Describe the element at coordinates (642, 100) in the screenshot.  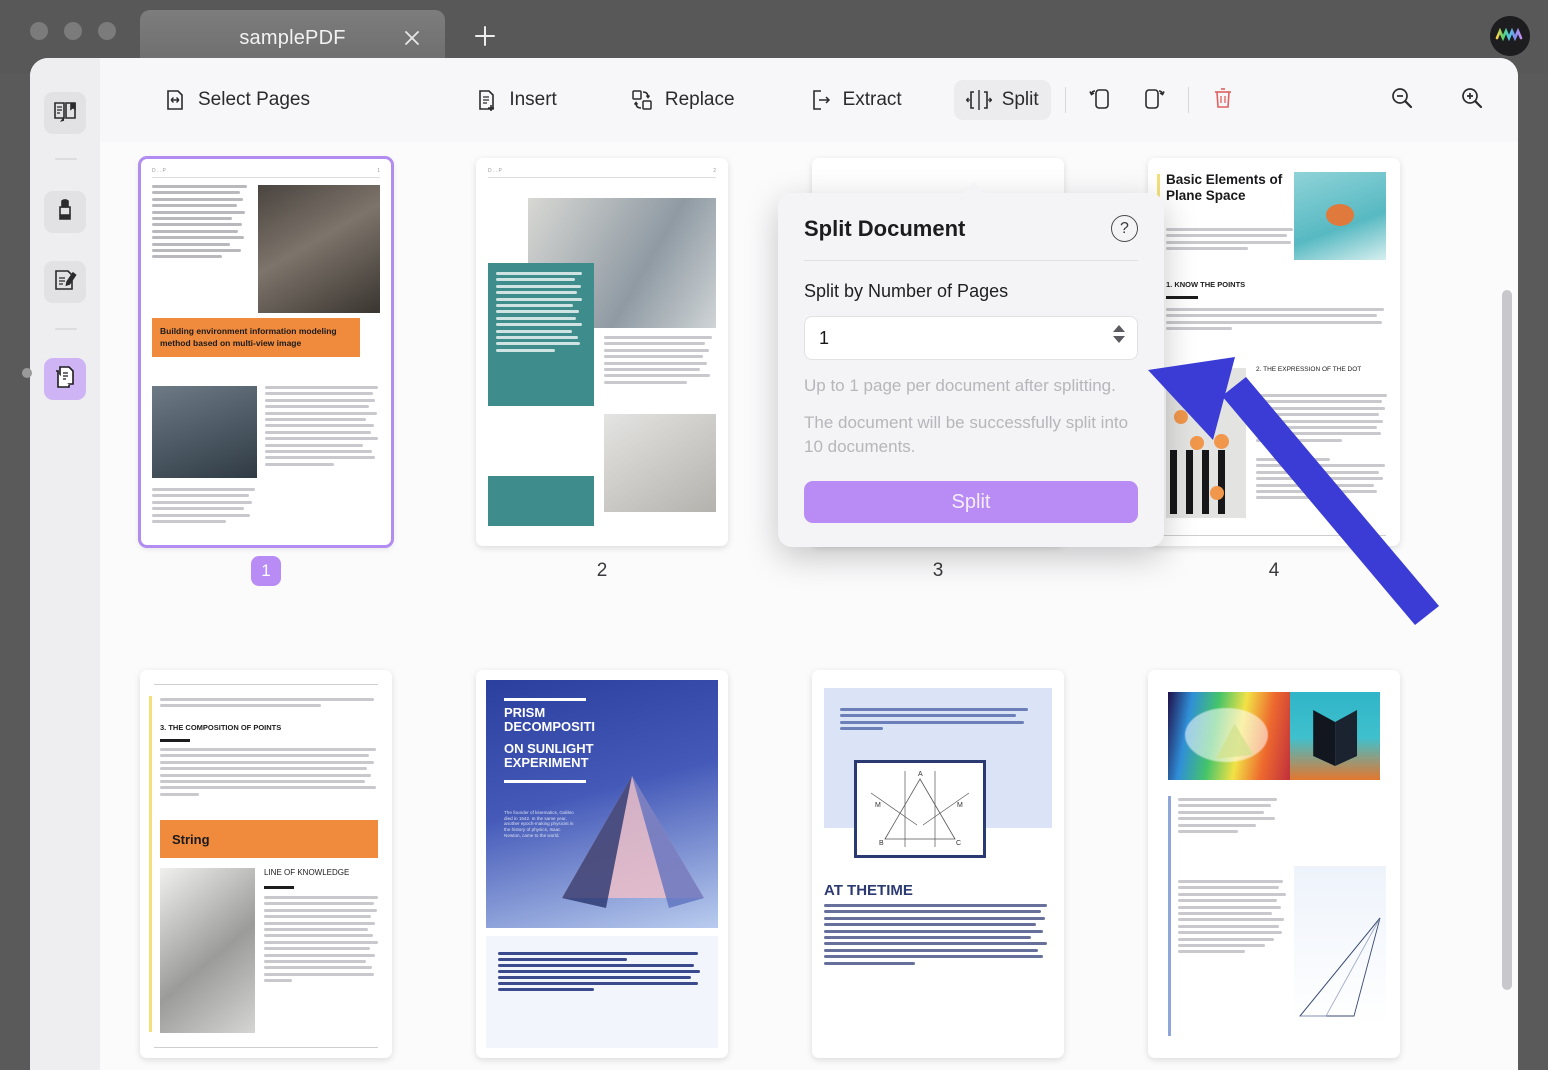
I see `replace-page-icon` at that location.